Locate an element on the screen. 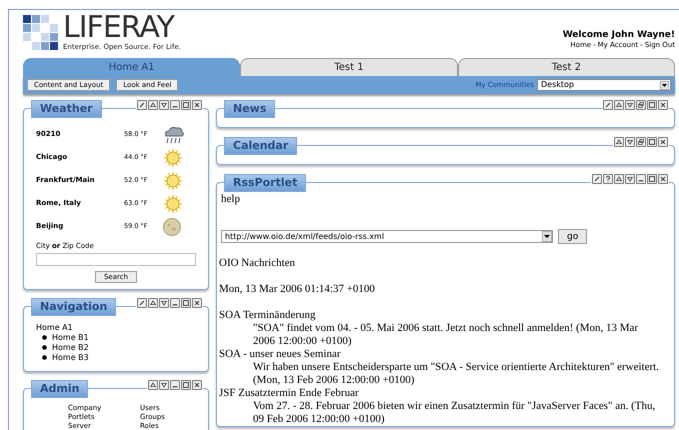  navigation-link: Home B2 is located at coordinates (70, 347).